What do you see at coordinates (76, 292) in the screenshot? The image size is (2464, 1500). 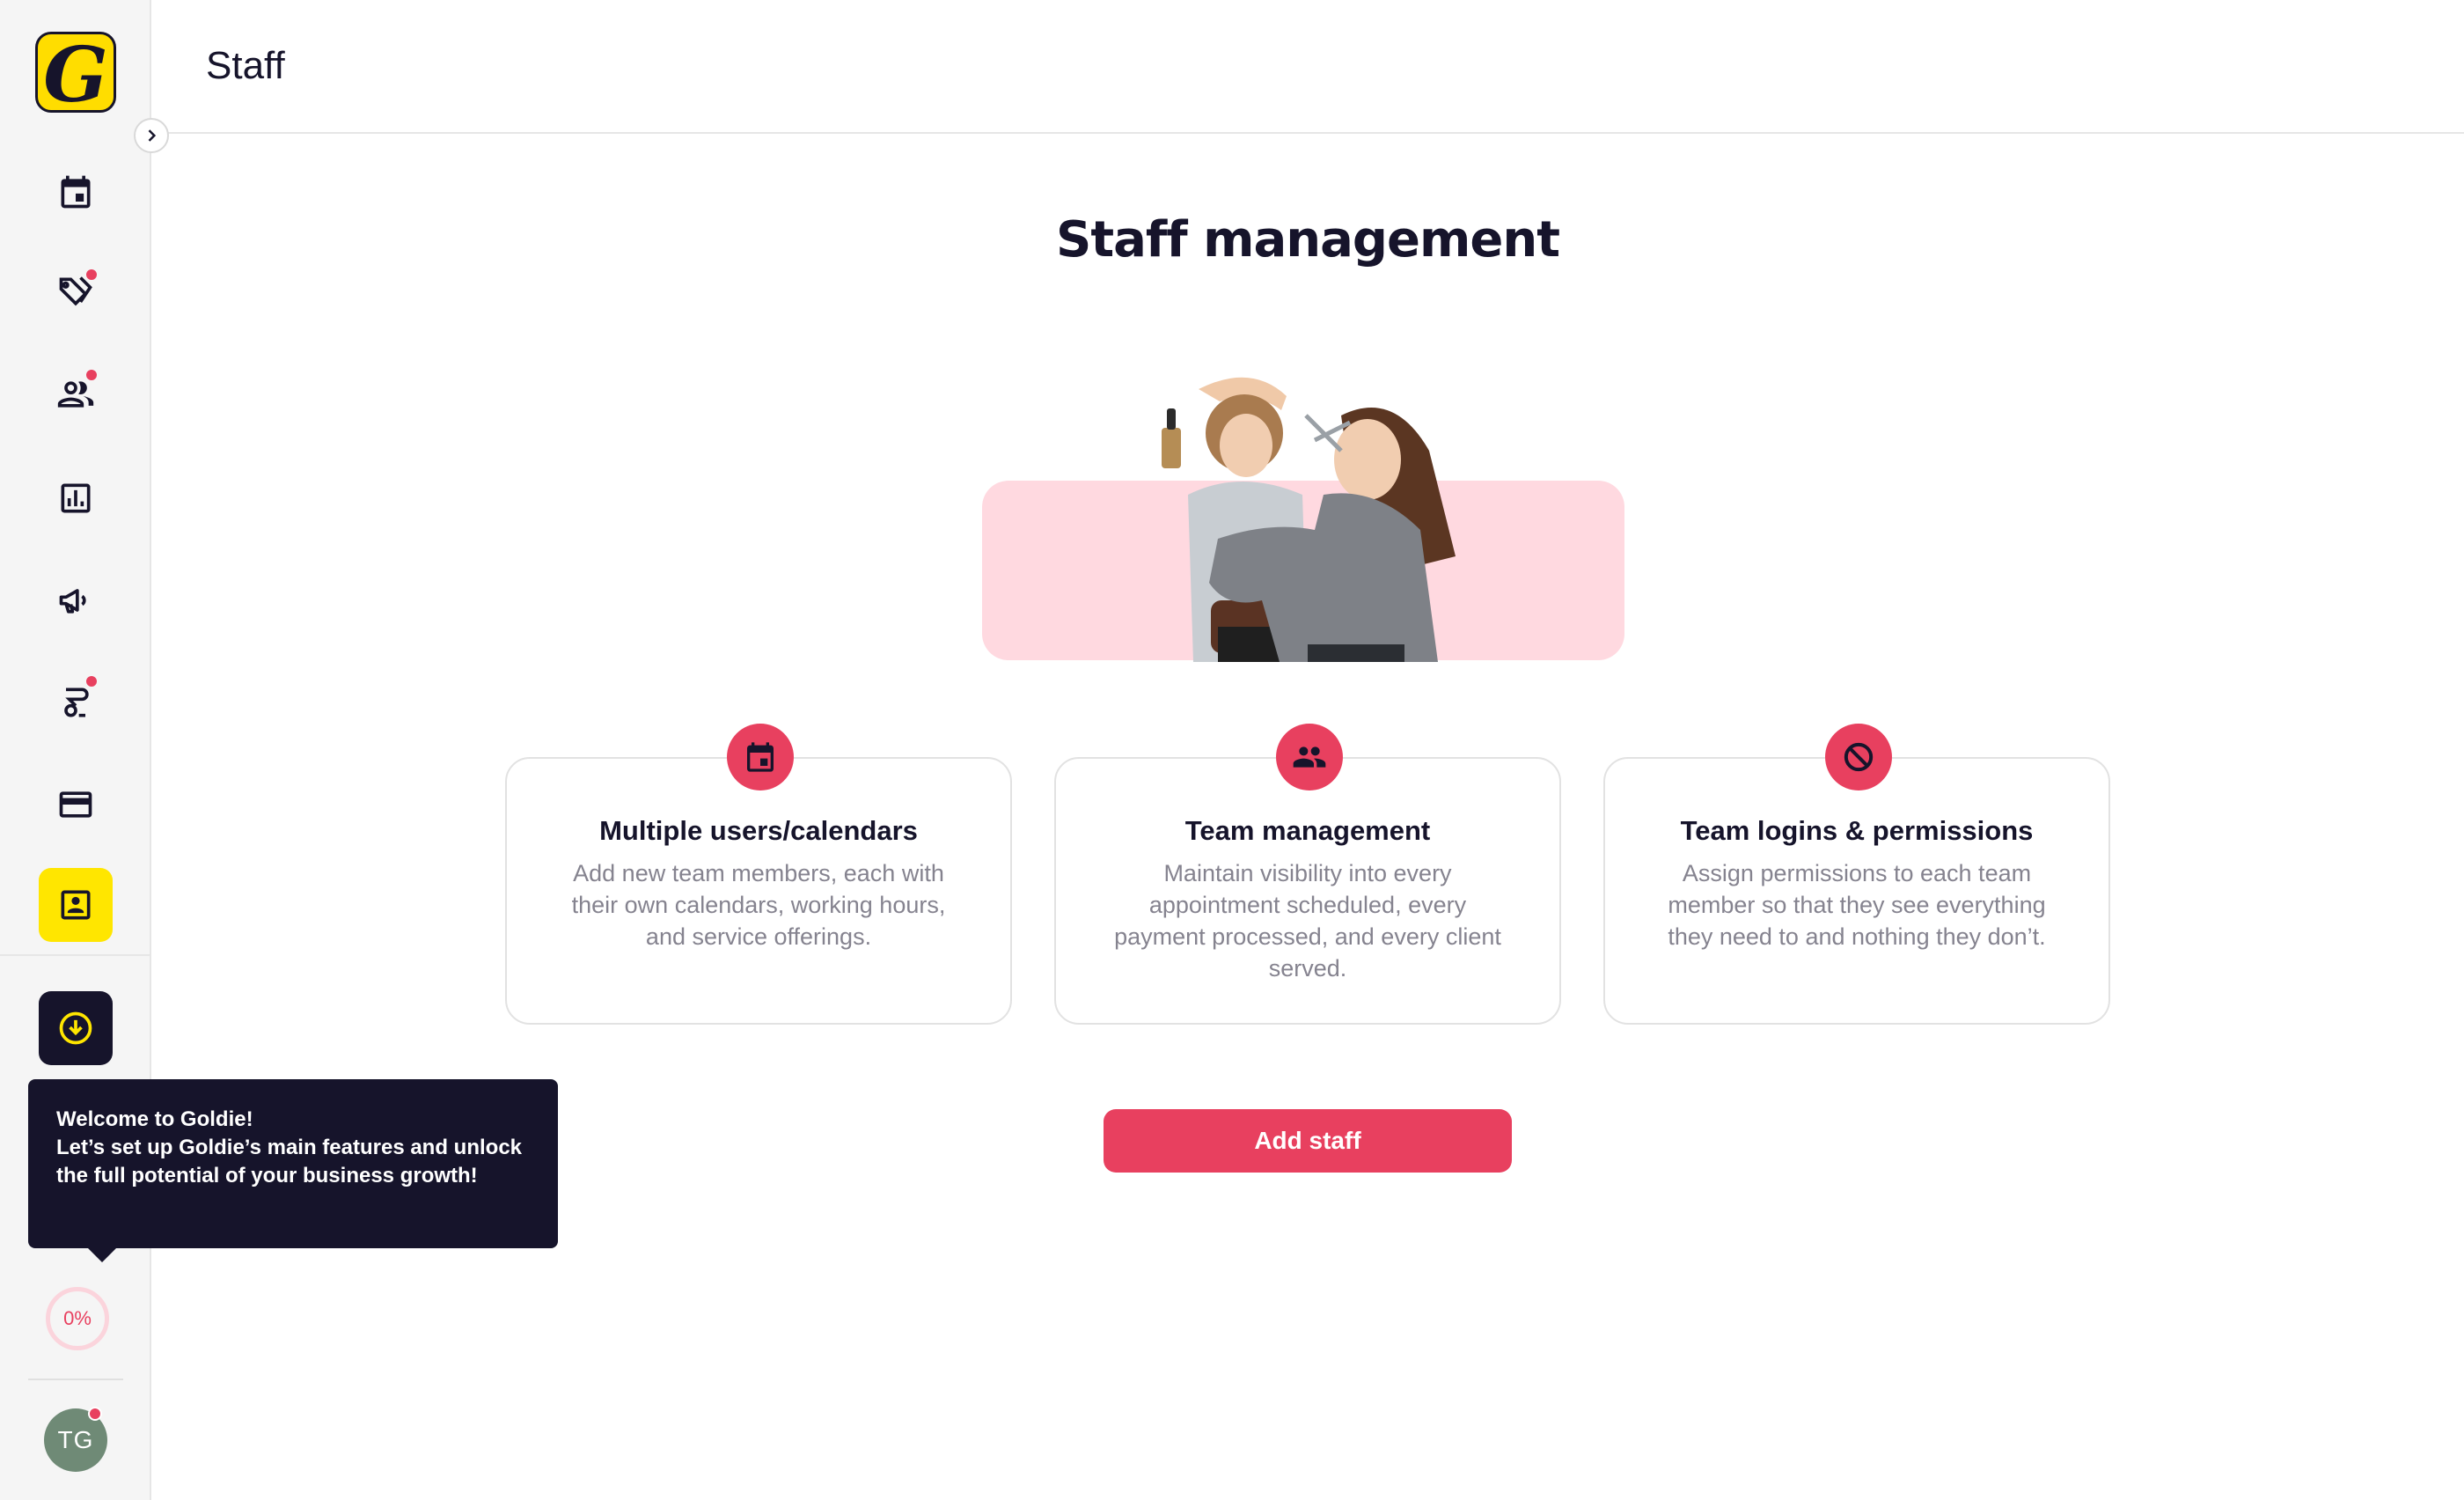 I see `sidebar-item-services` at bounding box center [76, 292].